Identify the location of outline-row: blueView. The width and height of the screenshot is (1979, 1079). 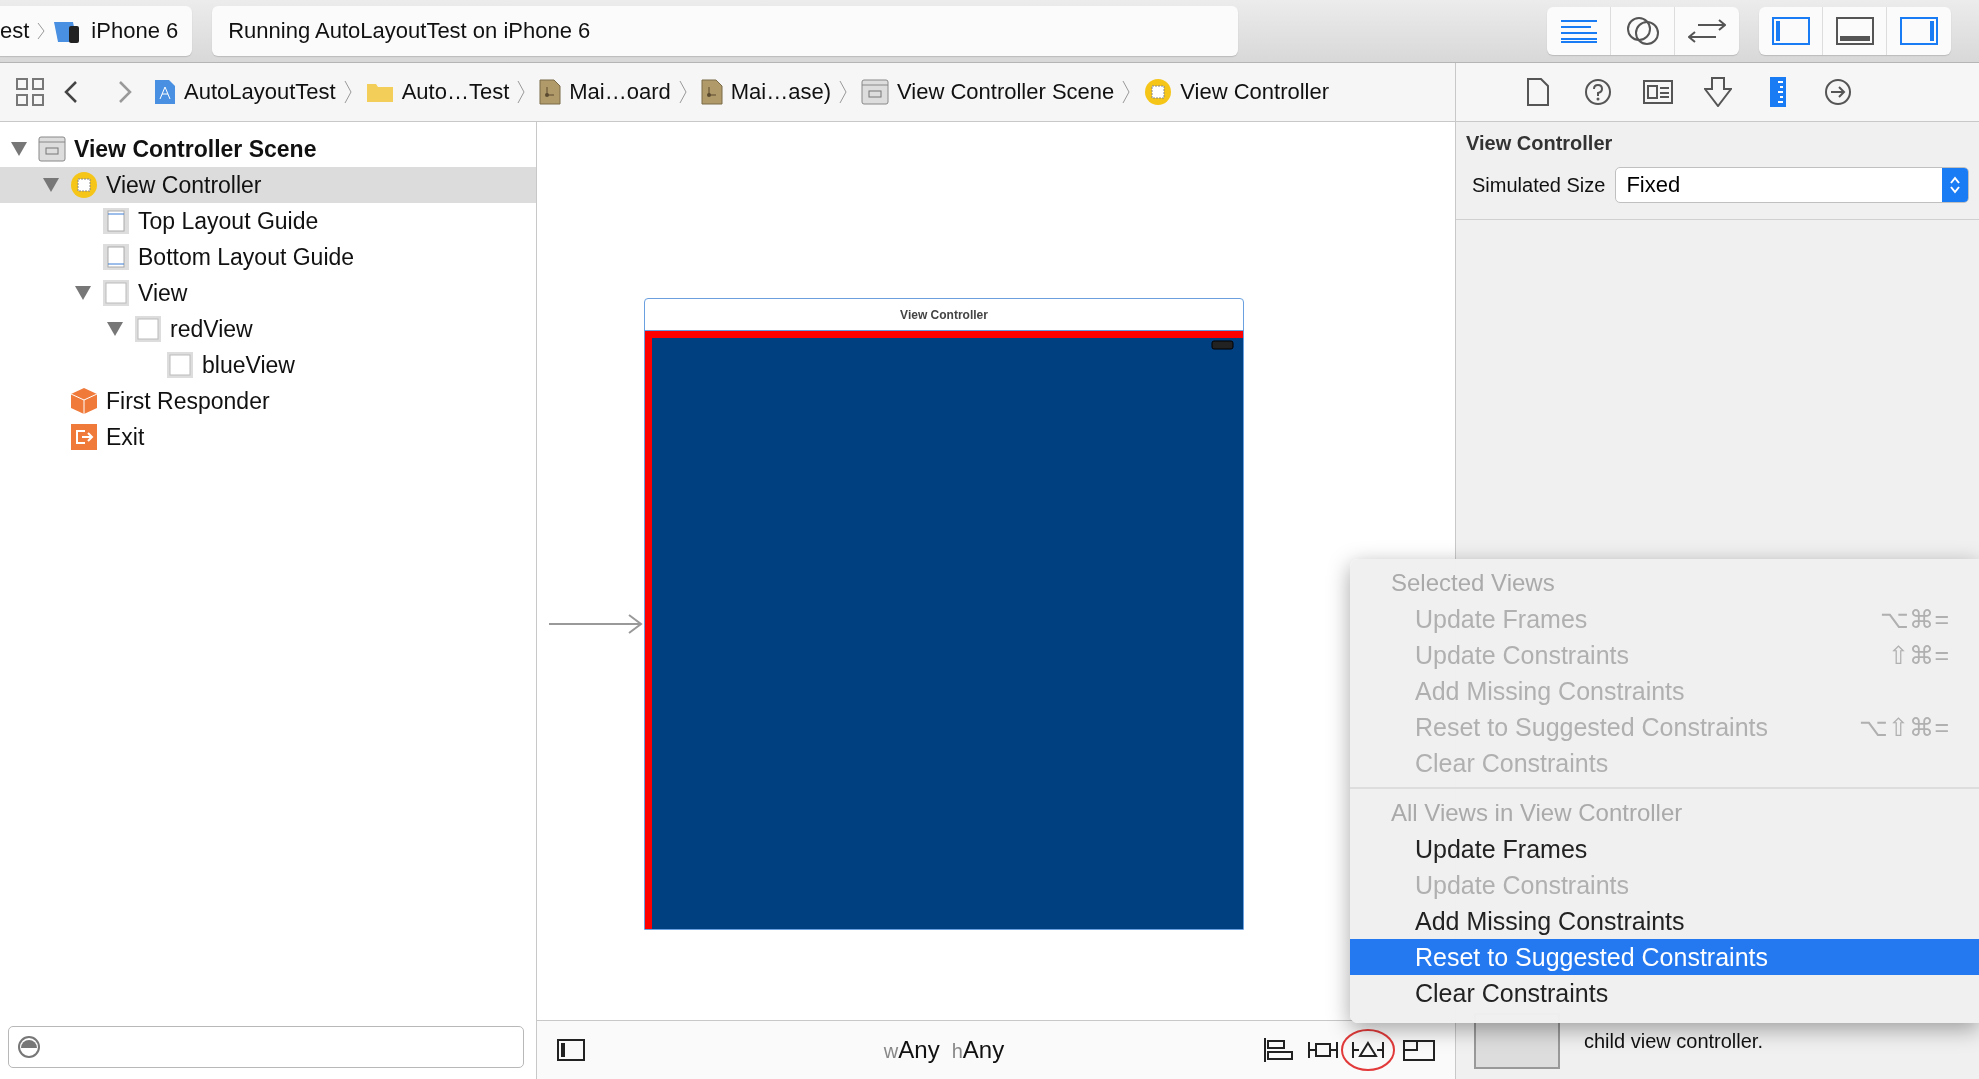
(268, 365).